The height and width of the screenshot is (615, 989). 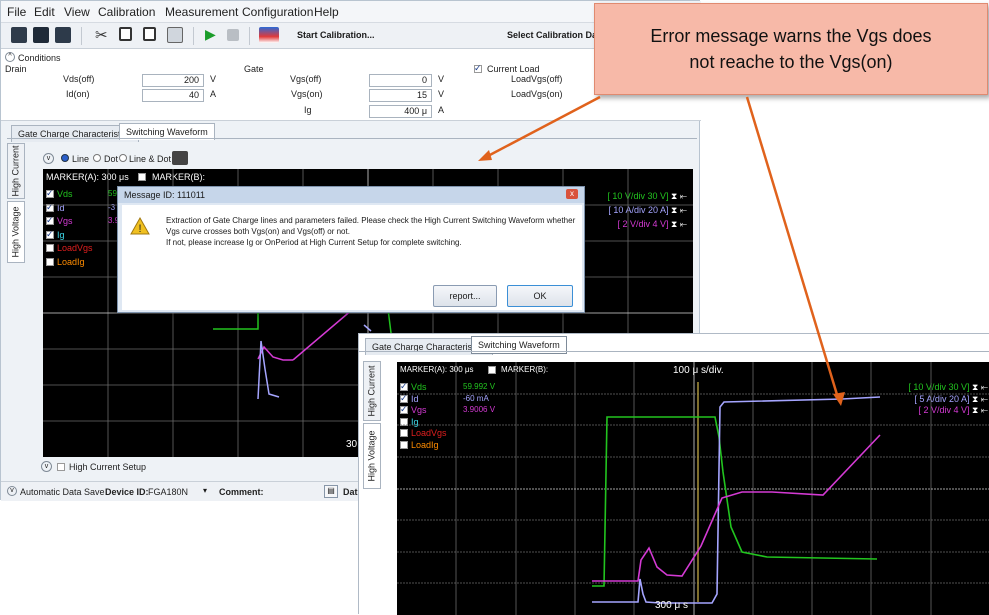 I want to click on arrow-to-dialog, so click(x=543, y=127).